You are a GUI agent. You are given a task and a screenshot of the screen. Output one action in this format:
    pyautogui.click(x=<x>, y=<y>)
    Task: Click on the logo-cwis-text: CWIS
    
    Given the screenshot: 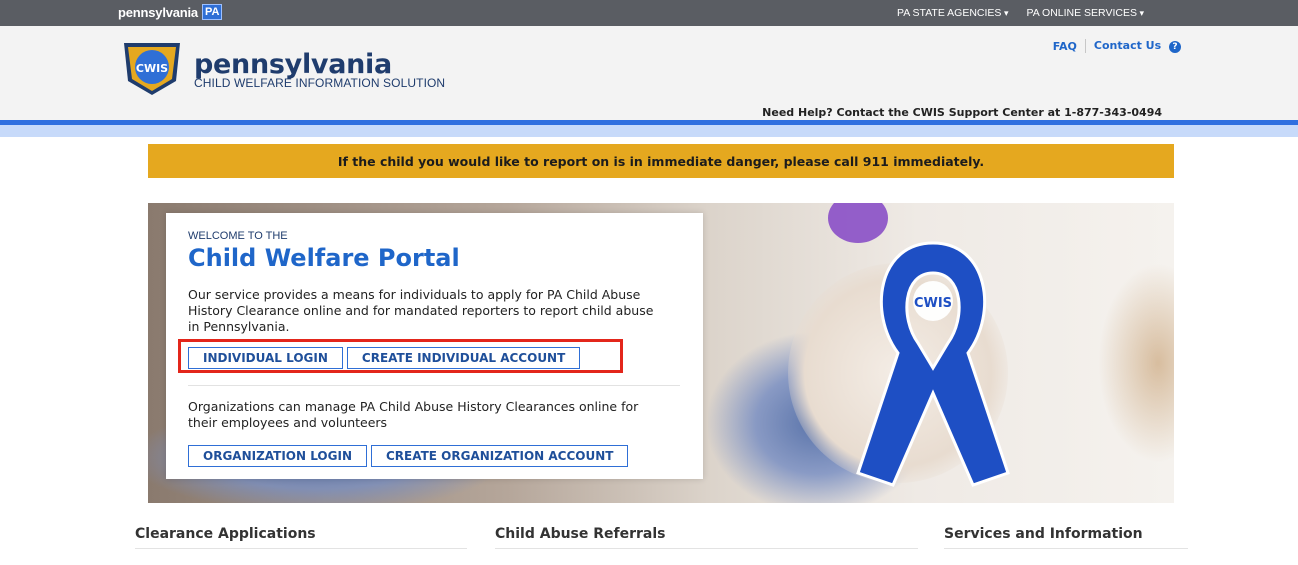 What is the action you would take?
    pyautogui.click(x=152, y=68)
    